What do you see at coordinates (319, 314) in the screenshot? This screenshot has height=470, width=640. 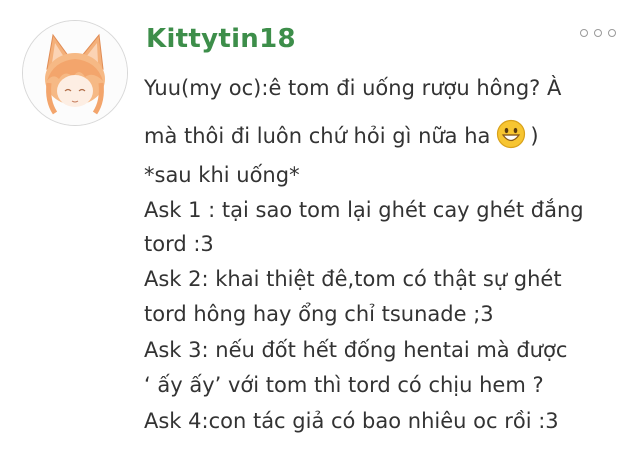 I see `comment-line: tord hông hay ổng chỉ tsunade ;3` at bounding box center [319, 314].